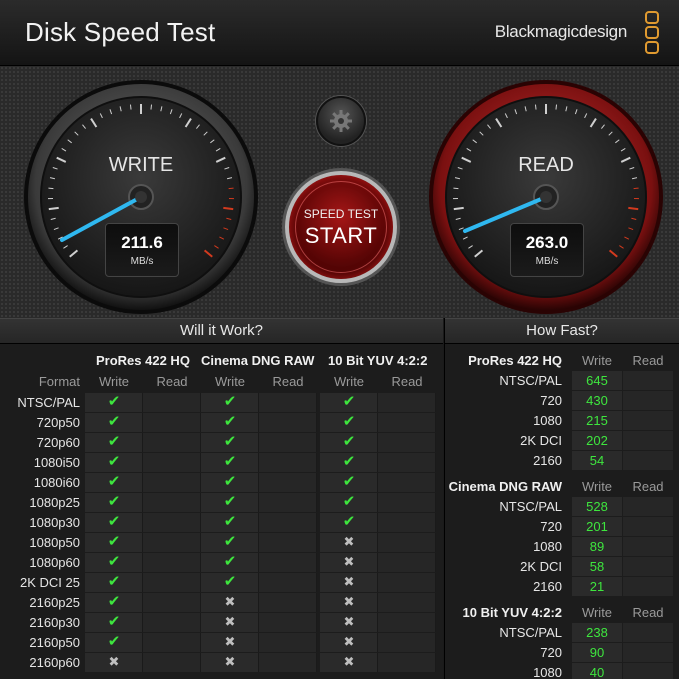 The height and width of the screenshot is (679, 679). I want to click on write-speed-cell: 89, so click(597, 546).